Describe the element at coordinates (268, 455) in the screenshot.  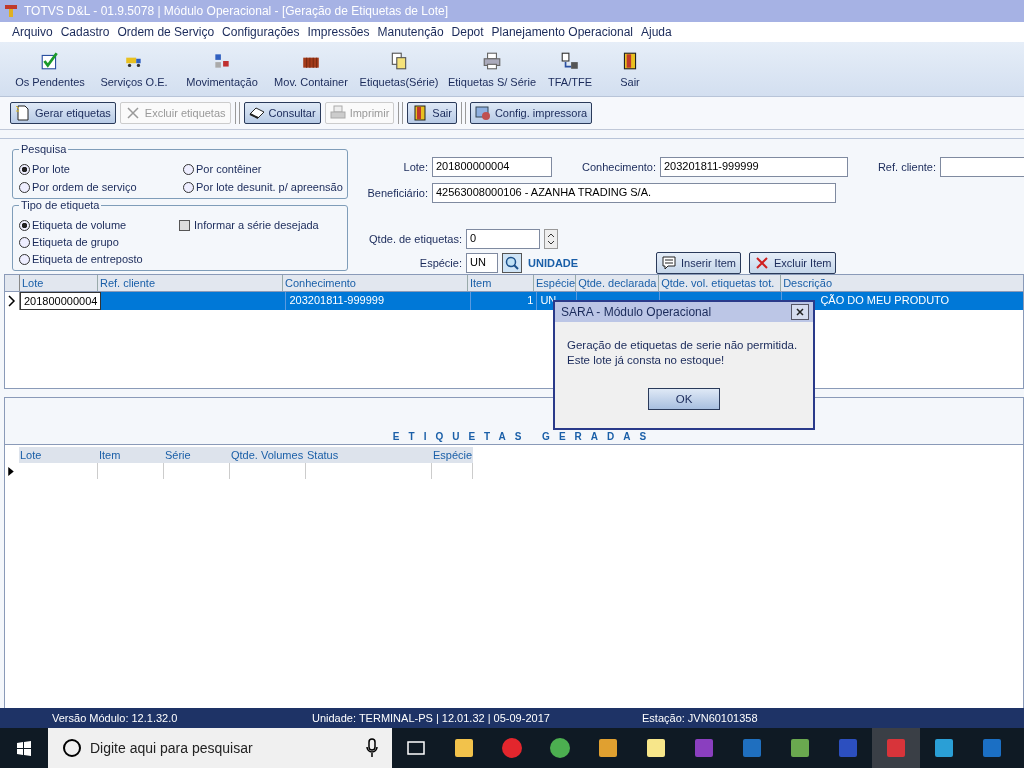
I see `column-header: Qtde. Volumes` at that location.